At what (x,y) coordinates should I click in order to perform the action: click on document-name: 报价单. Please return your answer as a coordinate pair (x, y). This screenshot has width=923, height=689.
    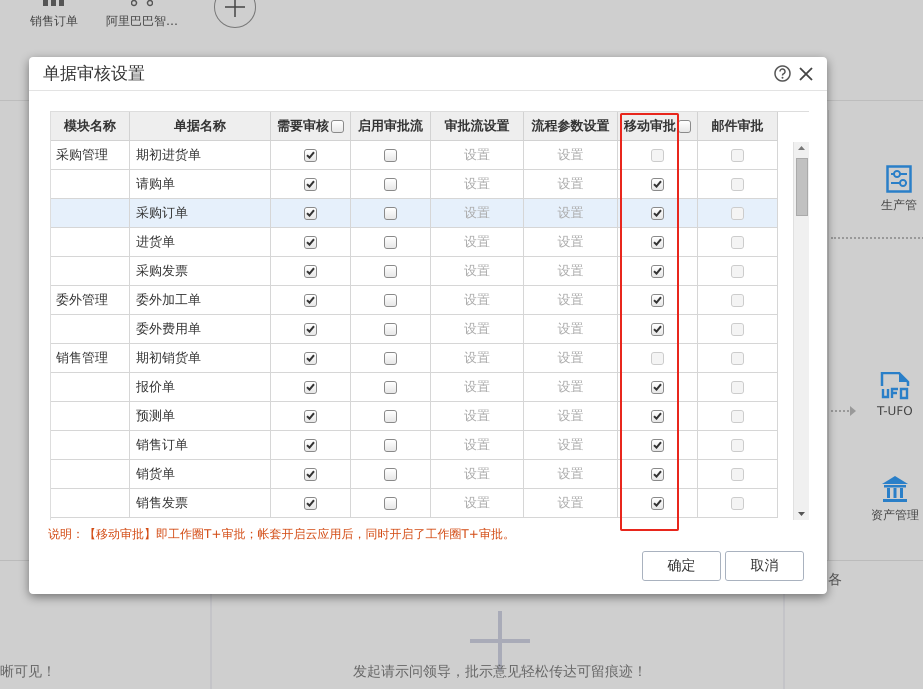
    Looking at the image, I should click on (155, 387).